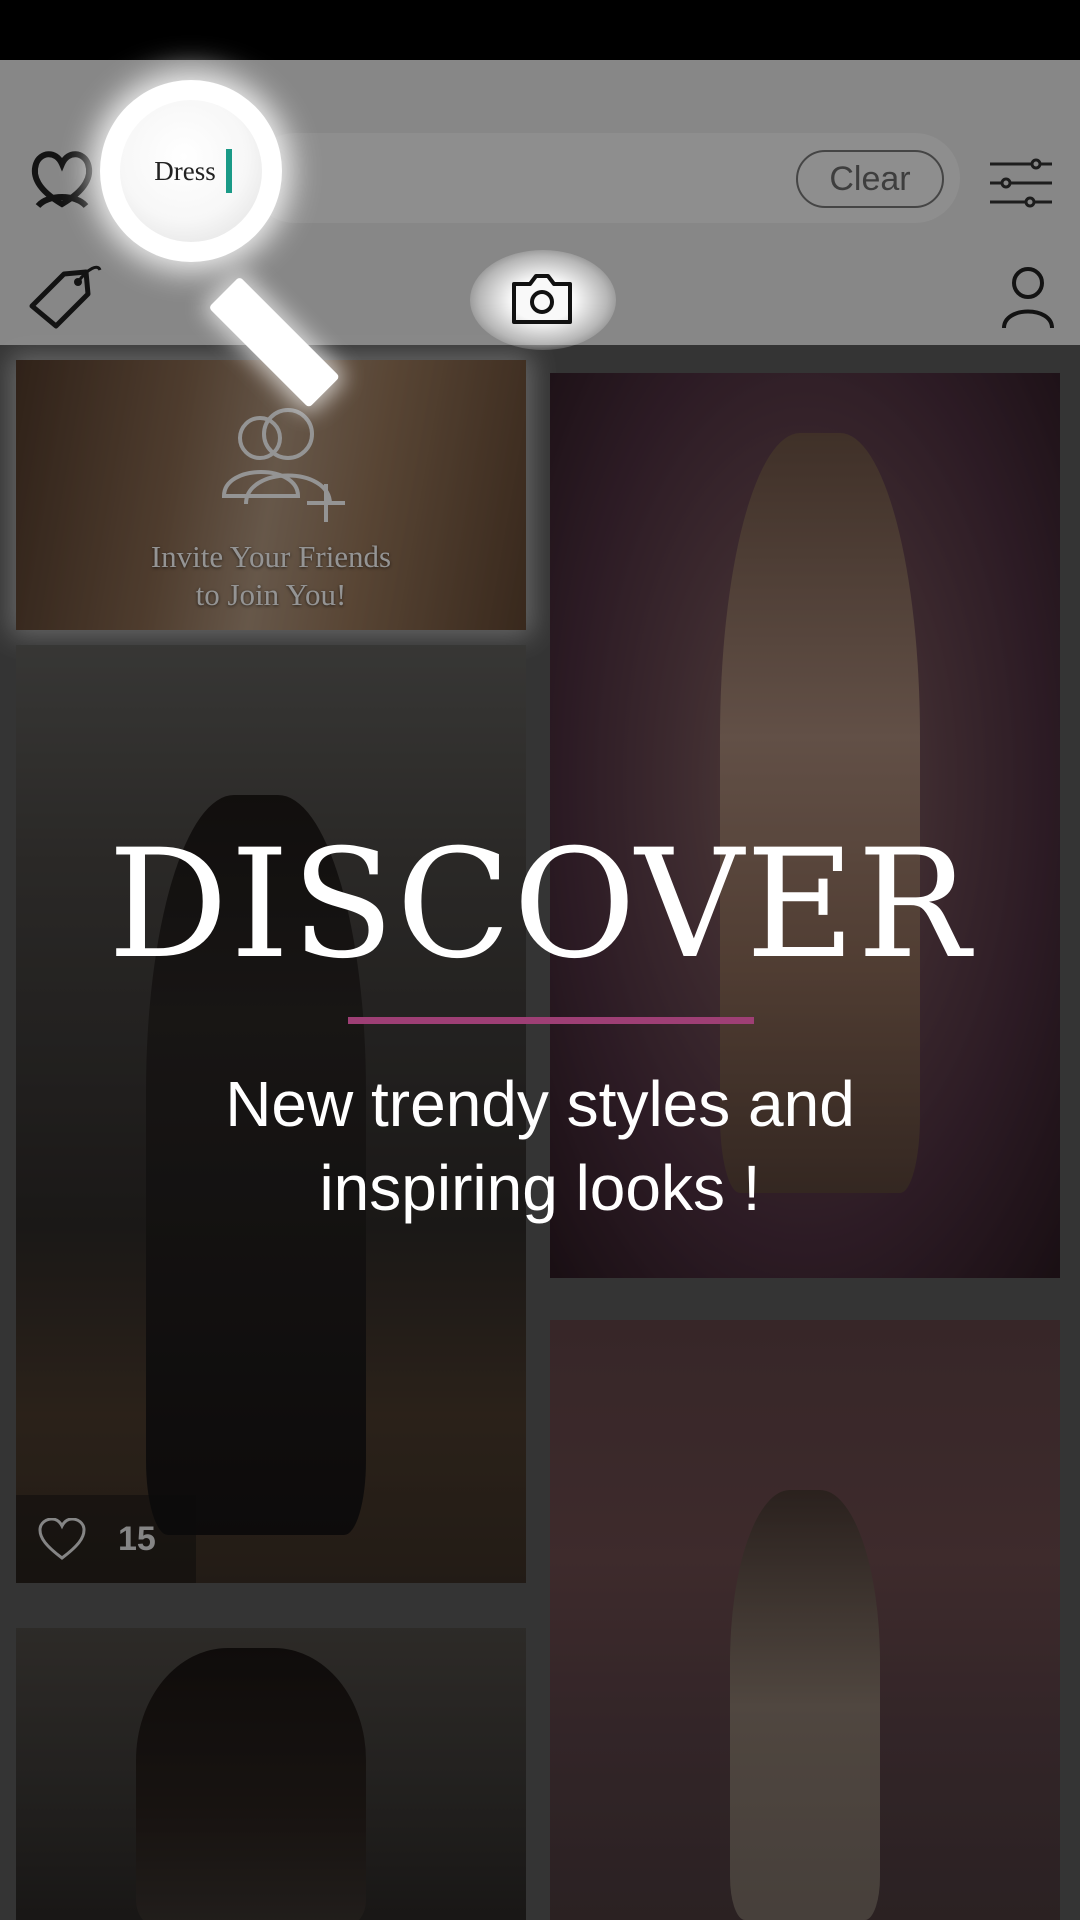  Describe the element at coordinates (870, 179) in the screenshot. I see `clear-search-button: Clear` at that location.